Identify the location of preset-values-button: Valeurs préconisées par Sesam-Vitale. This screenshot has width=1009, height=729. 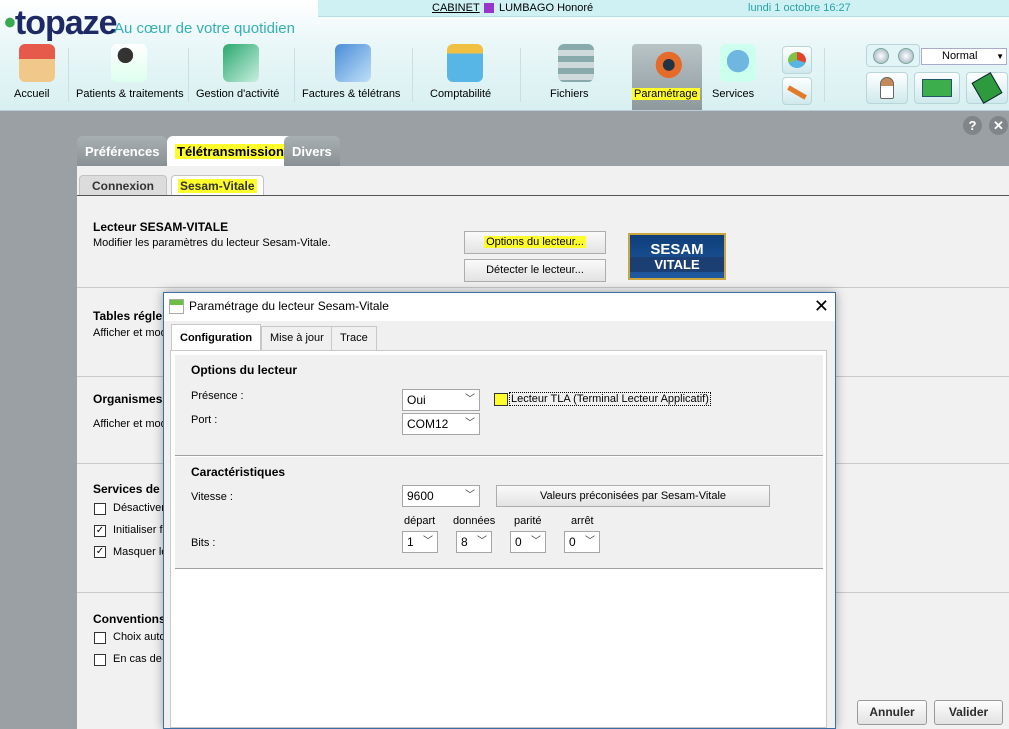
(633, 496).